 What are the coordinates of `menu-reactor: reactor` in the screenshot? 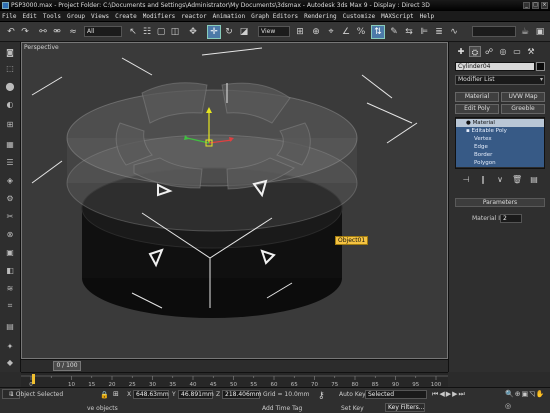 It's located at (193, 16).